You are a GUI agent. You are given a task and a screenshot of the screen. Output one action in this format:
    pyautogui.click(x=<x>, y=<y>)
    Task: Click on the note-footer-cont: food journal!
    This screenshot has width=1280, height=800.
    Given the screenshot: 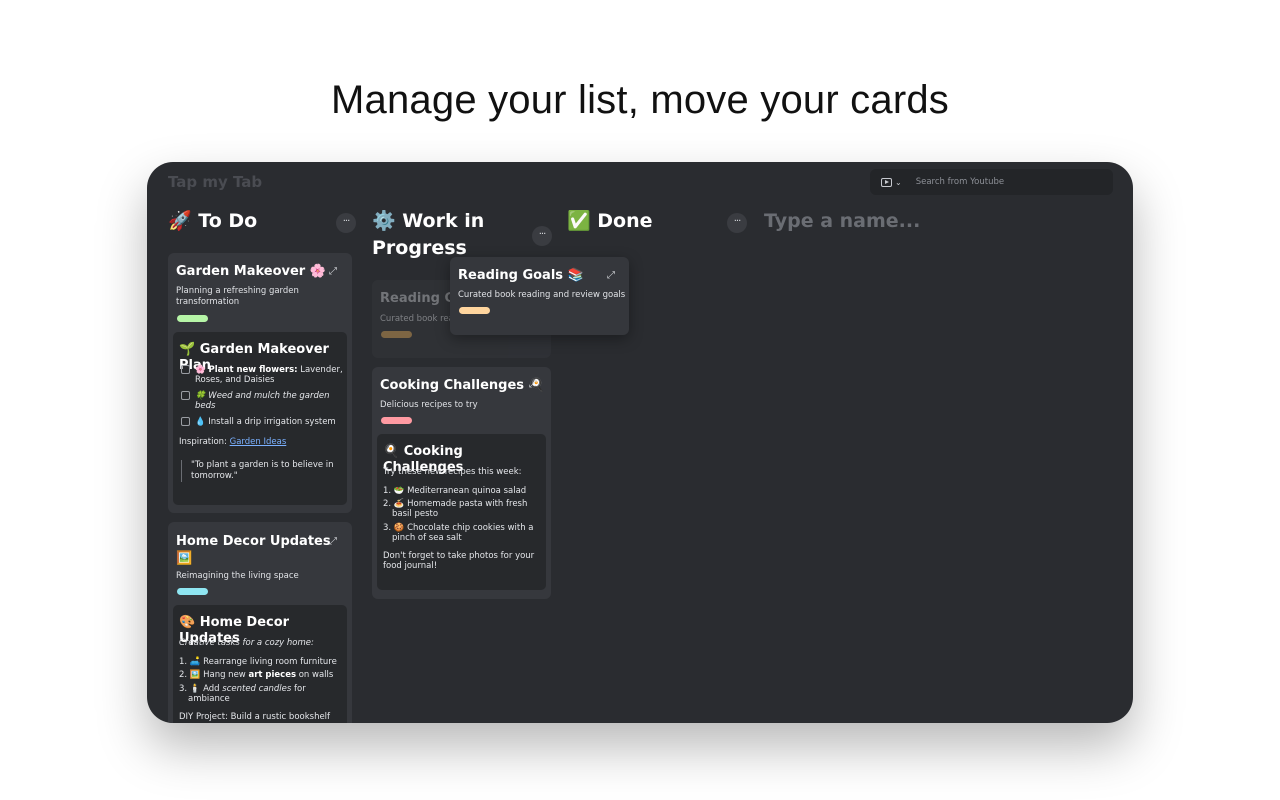 What is the action you would take?
    pyautogui.click(x=410, y=566)
    